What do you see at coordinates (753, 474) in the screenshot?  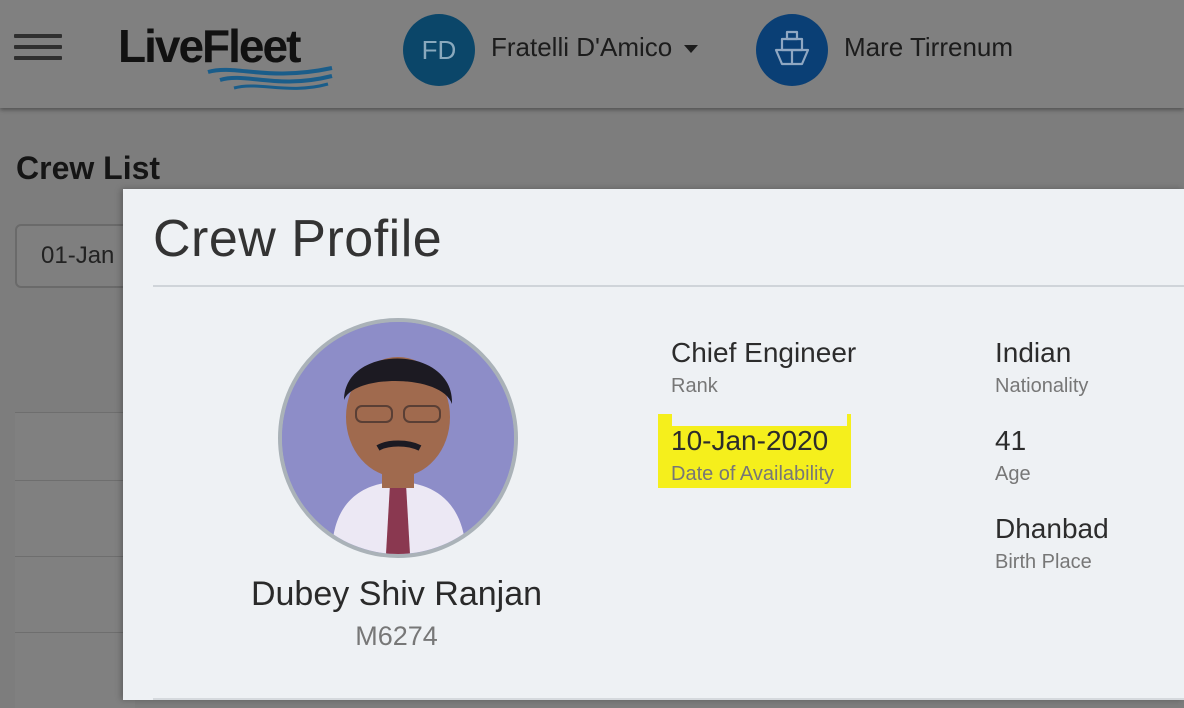 I see `availability-label: Date of Availability` at bounding box center [753, 474].